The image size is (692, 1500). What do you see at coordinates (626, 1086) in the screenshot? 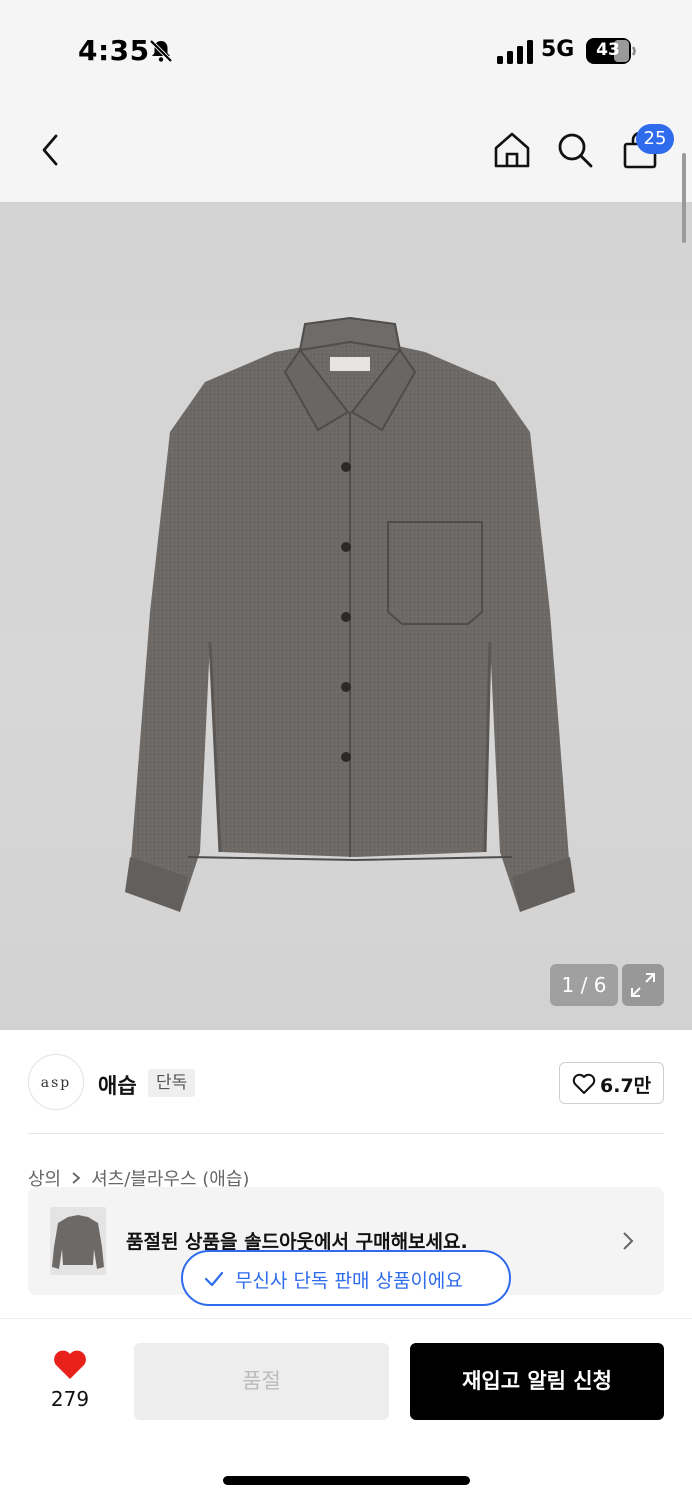
I see `brand-like-count: 6.7만` at bounding box center [626, 1086].